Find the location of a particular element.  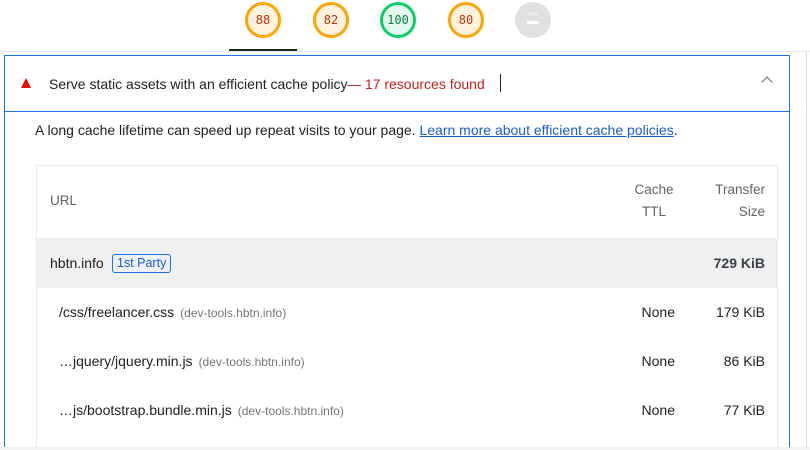

resource-transfer-size: 77 KiB is located at coordinates (744, 410).